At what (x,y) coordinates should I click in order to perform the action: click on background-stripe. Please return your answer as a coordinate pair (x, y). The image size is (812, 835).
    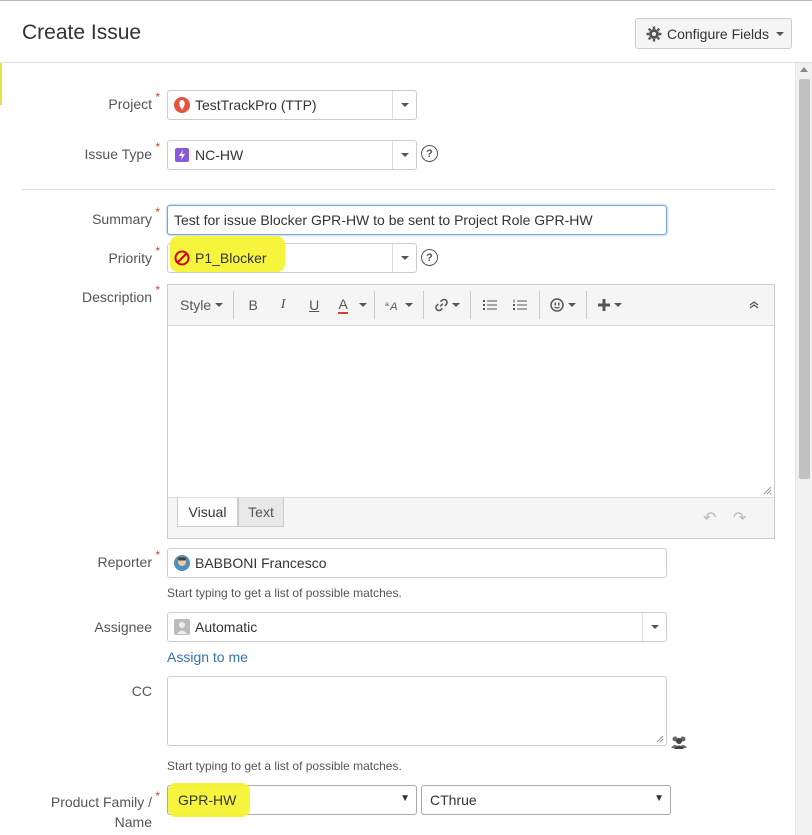
    Looking at the image, I should click on (1, 83).